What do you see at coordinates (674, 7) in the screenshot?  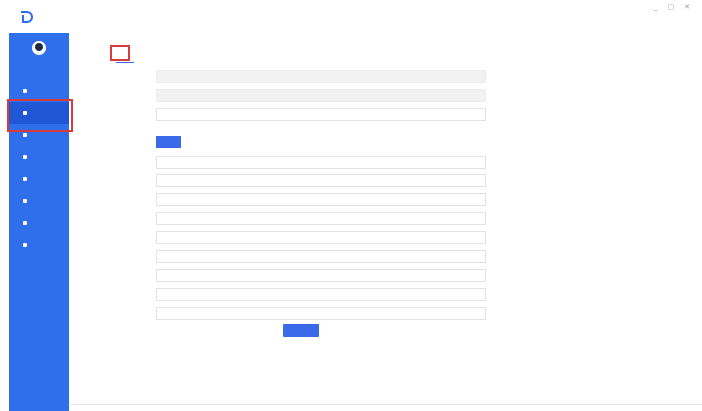 I see `window-controls: _ ▢ ✕` at bounding box center [674, 7].